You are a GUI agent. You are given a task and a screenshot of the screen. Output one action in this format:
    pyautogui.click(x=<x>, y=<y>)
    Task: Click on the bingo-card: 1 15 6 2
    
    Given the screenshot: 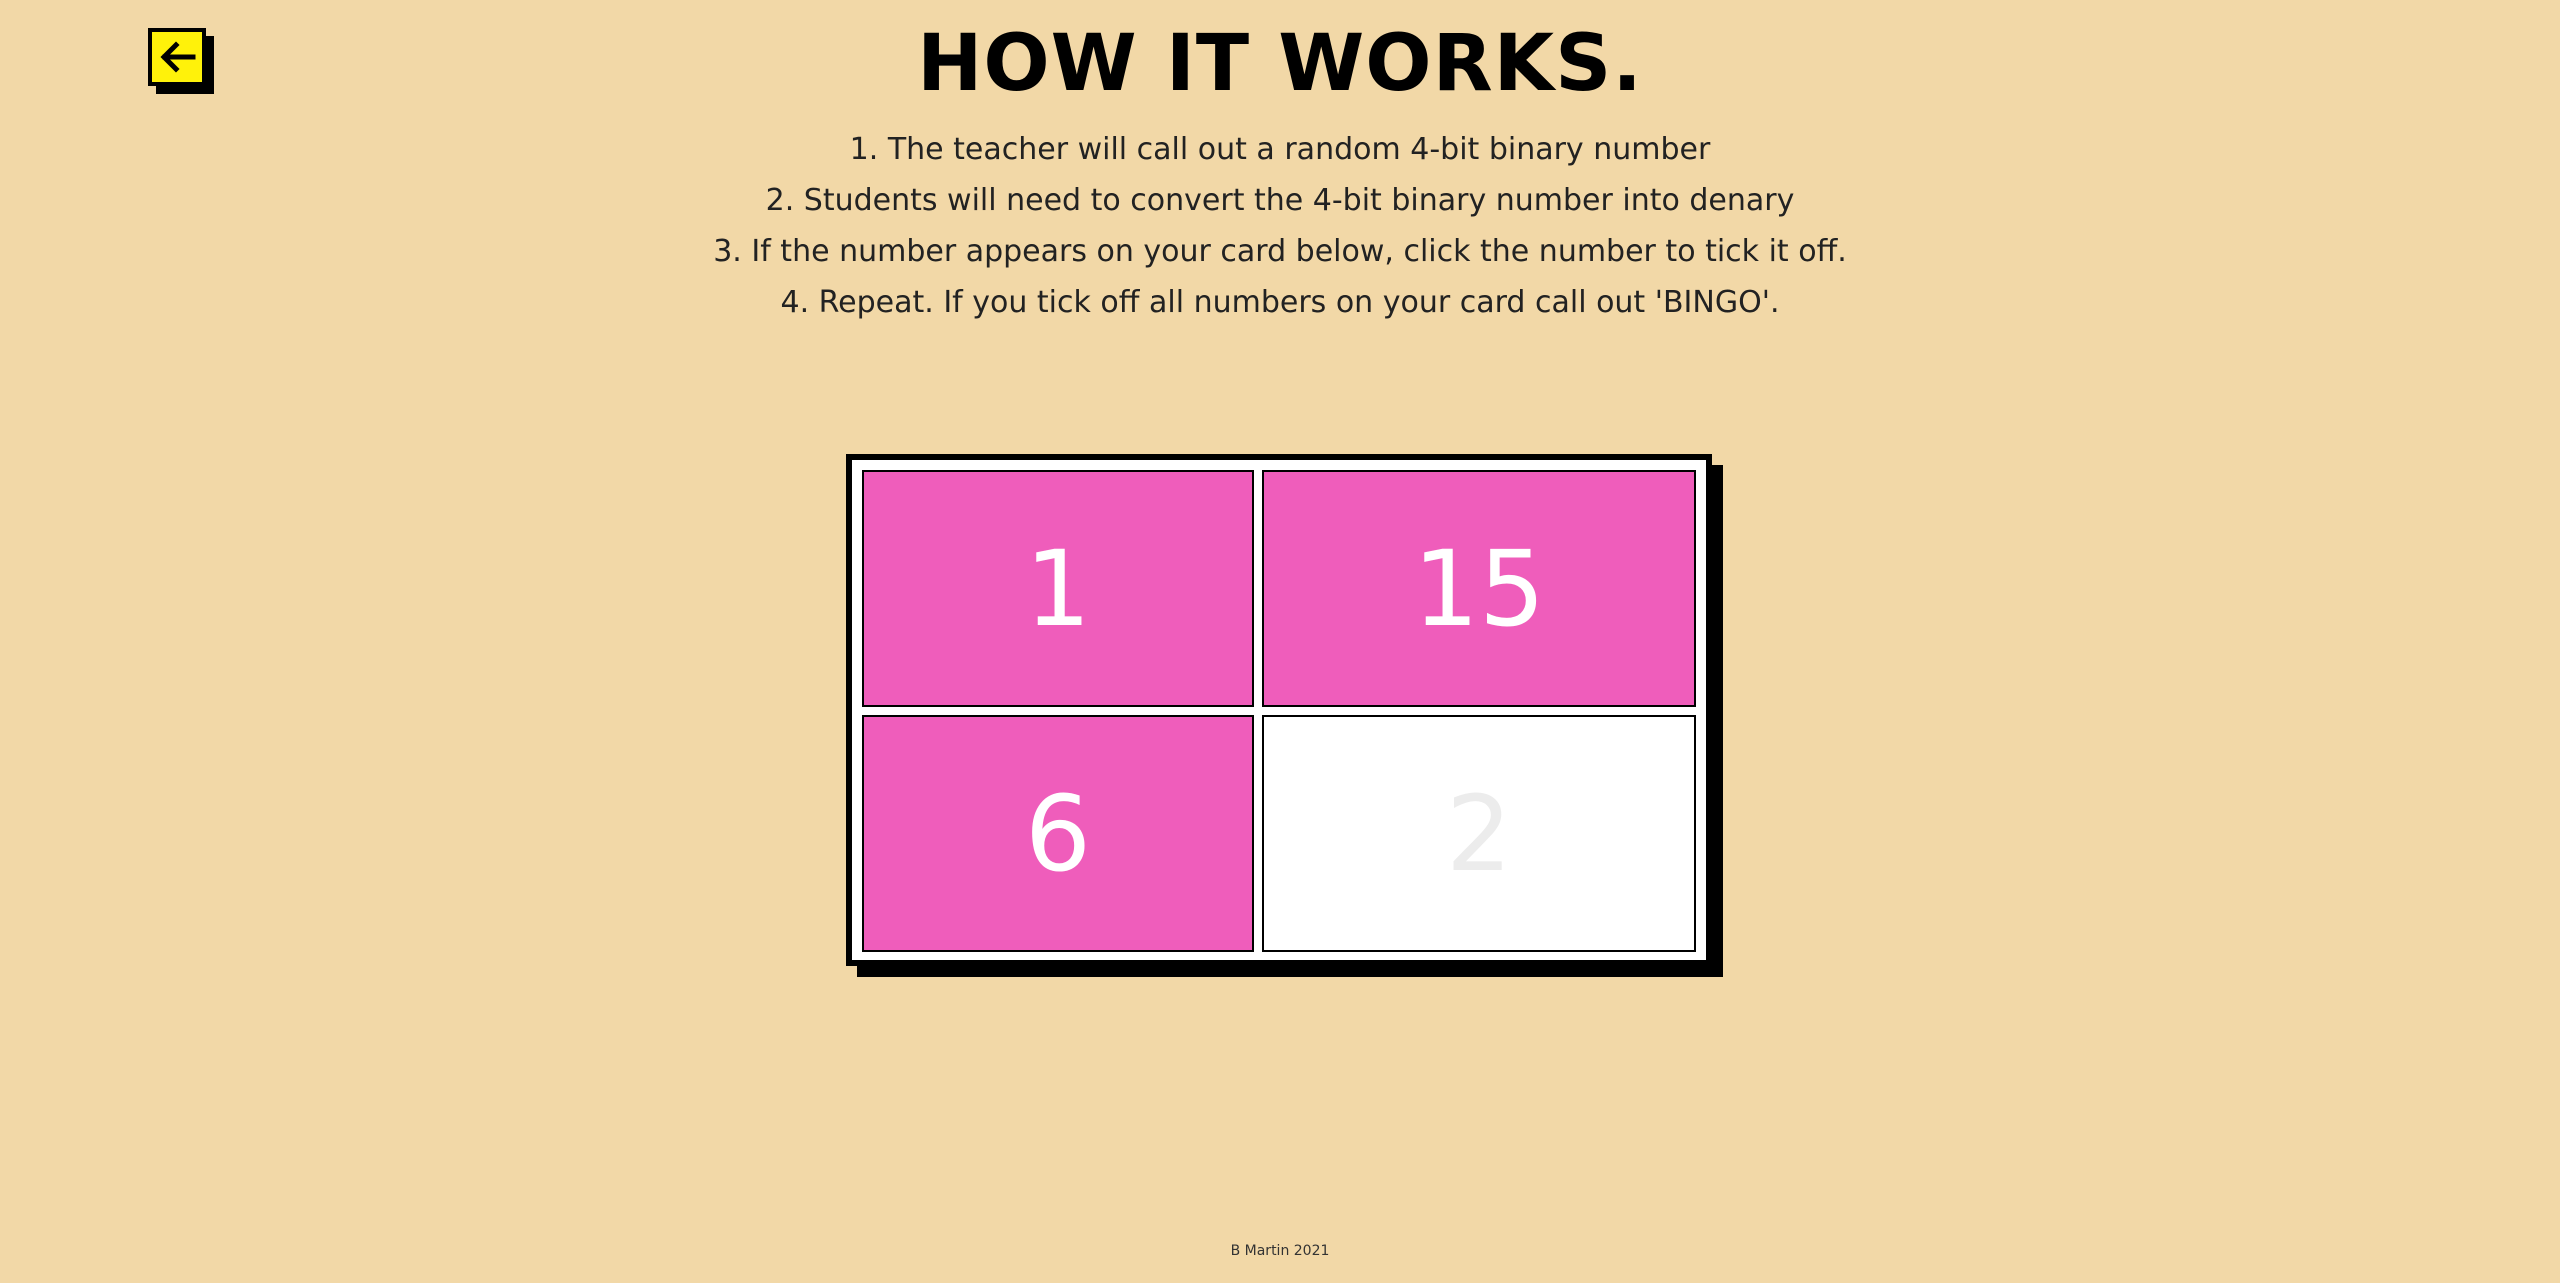 What is the action you would take?
    pyautogui.click(x=1279, y=710)
    